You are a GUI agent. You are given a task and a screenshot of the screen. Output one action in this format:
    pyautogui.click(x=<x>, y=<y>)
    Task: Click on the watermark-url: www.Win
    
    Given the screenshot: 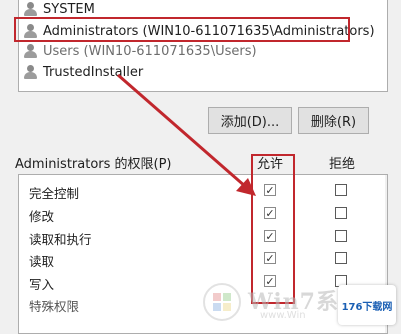 What is the action you would take?
    pyautogui.click(x=283, y=315)
    